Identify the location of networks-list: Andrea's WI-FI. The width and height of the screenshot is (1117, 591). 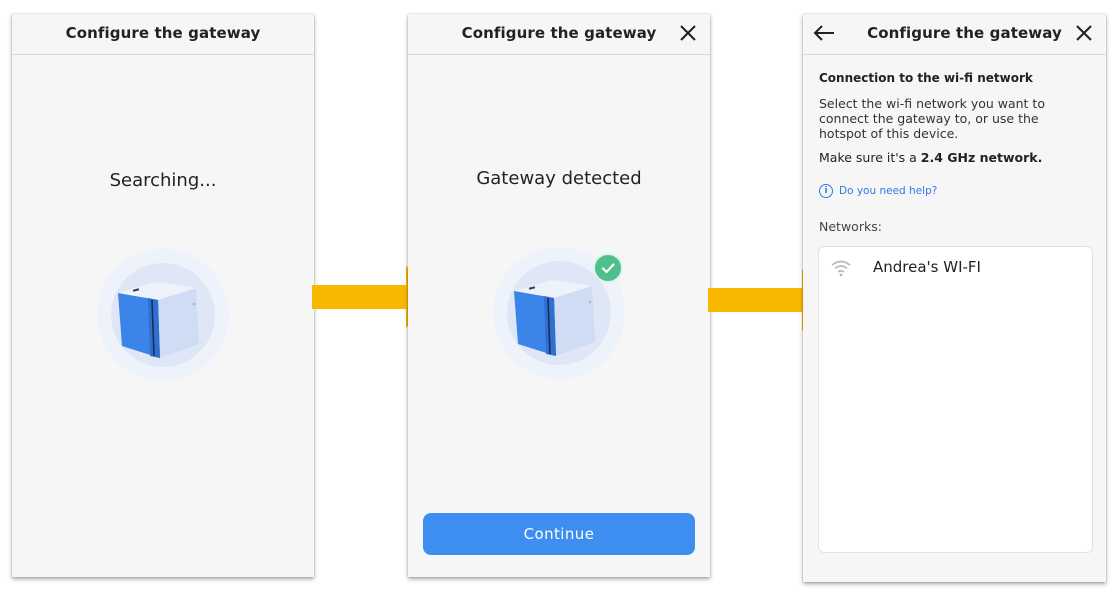
(955, 399).